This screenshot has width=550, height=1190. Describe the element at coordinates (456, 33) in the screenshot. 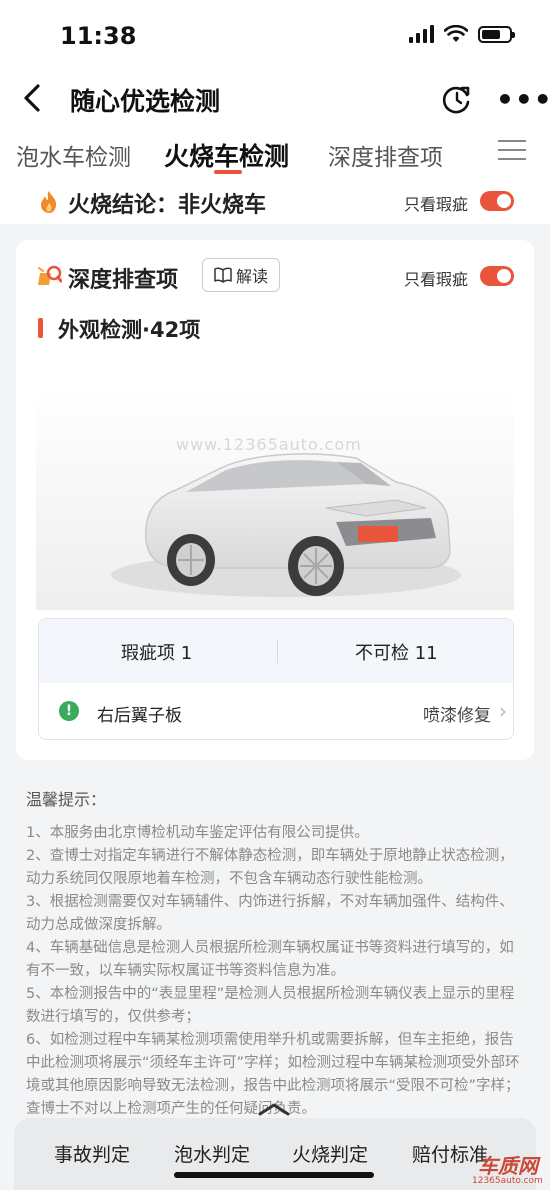

I see `wifi-icon` at that location.